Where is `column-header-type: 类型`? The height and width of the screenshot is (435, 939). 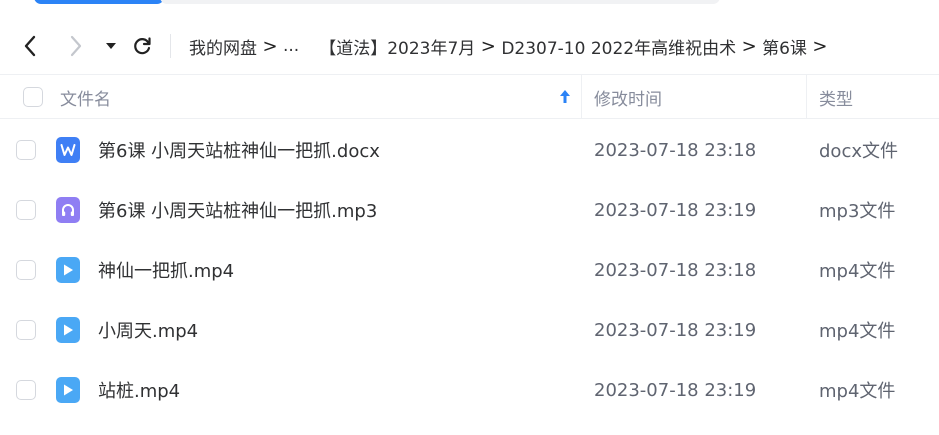 column-header-type: 类型 is located at coordinates (836, 97).